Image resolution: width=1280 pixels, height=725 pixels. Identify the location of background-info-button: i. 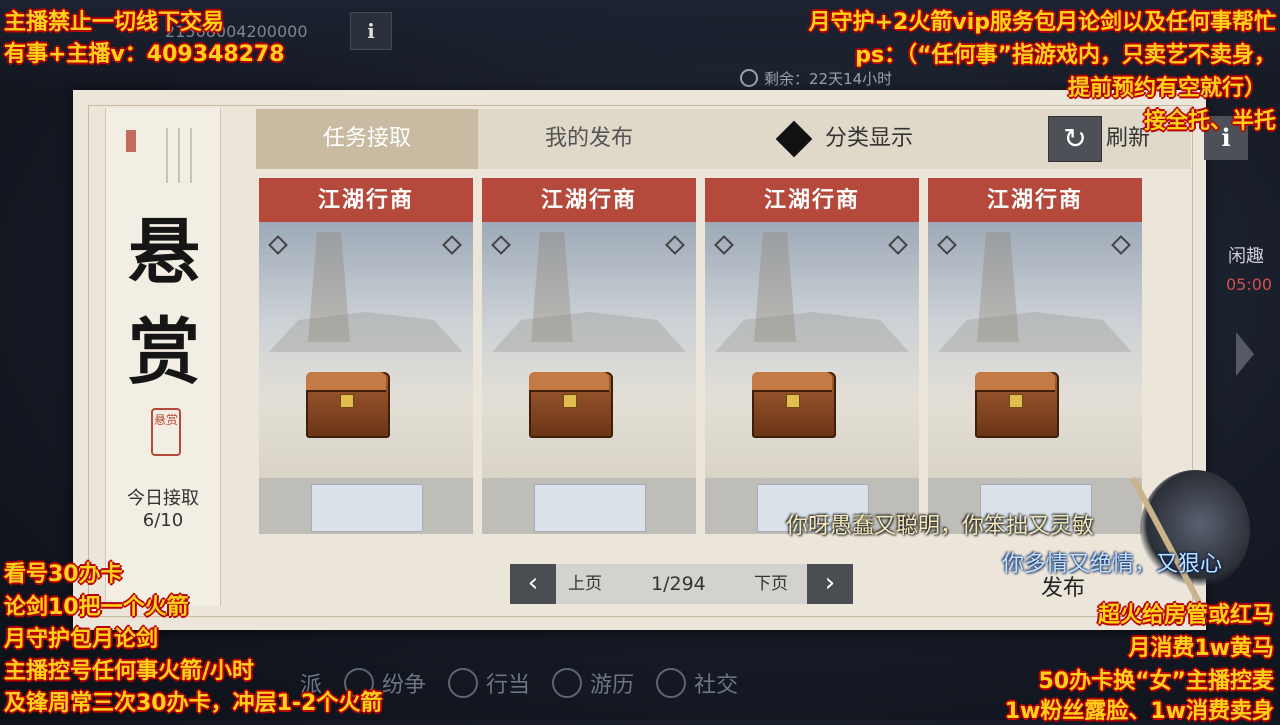
(371, 31).